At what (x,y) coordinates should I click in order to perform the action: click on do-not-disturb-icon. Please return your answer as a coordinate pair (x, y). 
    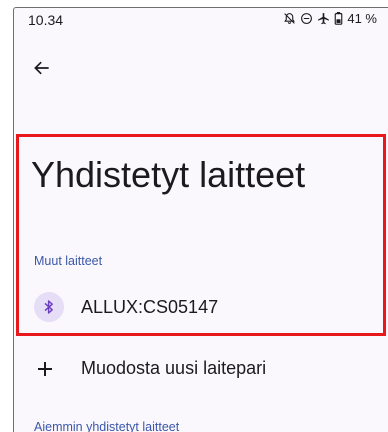
    Looking at the image, I should click on (306, 18).